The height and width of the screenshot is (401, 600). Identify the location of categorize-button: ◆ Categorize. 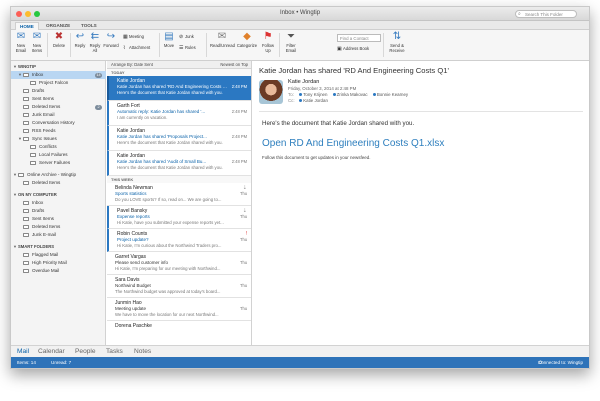
(247, 40).